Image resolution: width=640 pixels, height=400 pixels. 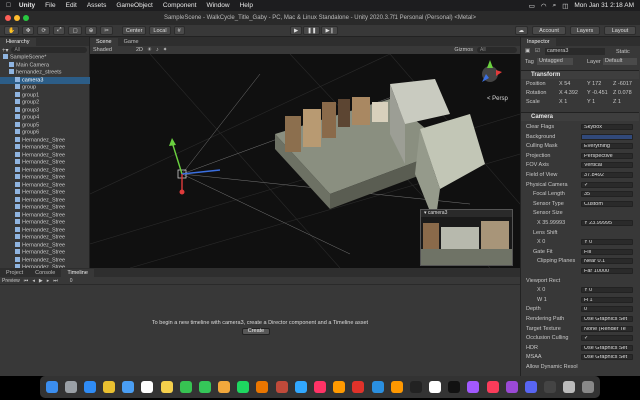 What do you see at coordinates (580, 116) in the screenshot?
I see `camera-component-header: Camera` at bounding box center [580, 116].